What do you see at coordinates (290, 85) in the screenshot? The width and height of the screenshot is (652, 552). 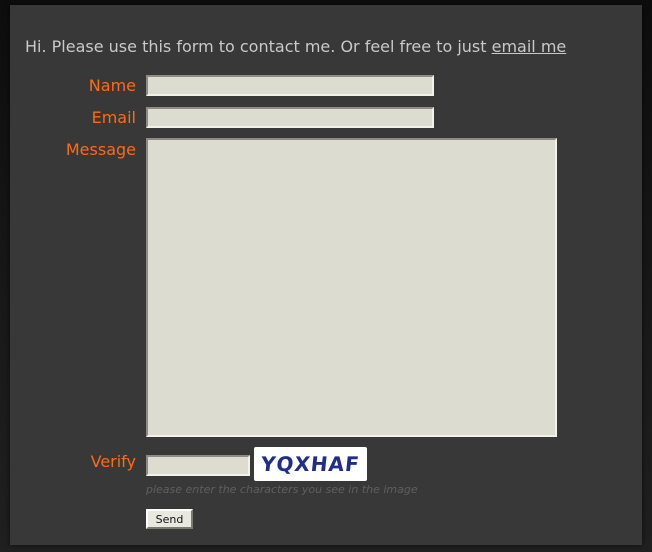 I see `name-field` at bounding box center [290, 85].